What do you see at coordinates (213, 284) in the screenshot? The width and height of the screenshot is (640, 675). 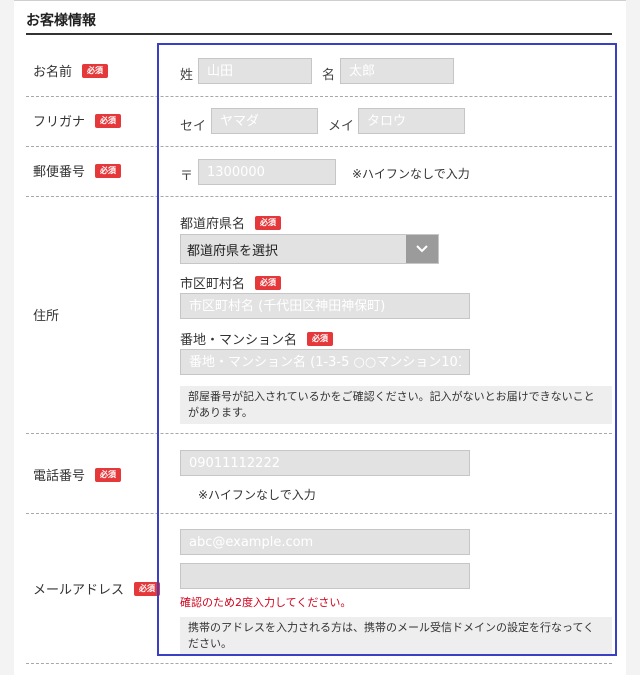 I see `city-label: 市区町村名` at bounding box center [213, 284].